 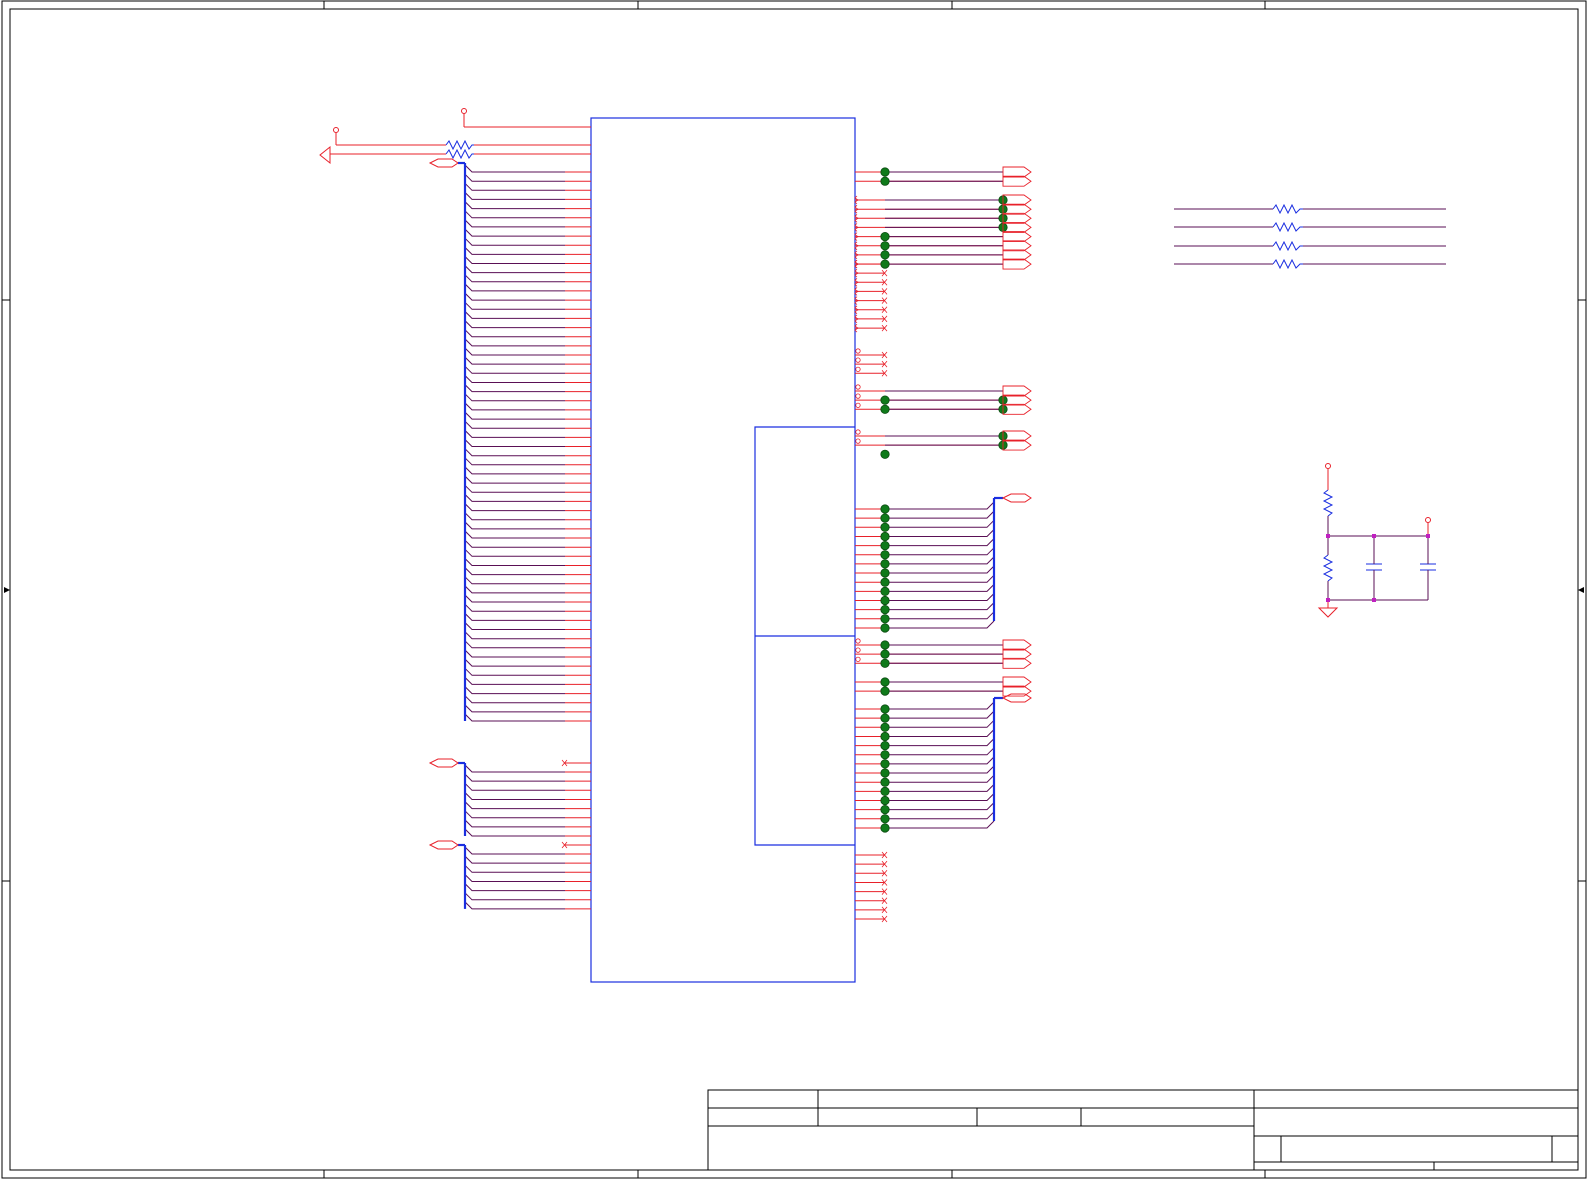 I want to click on port-group-5-junction, so click(x=885, y=409).